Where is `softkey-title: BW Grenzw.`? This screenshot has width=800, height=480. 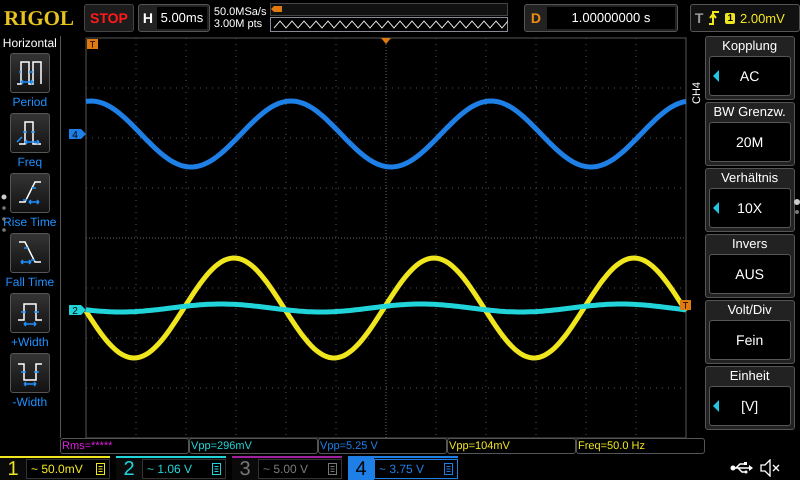
softkey-title: BW Grenzw. is located at coordinates (750, 112).